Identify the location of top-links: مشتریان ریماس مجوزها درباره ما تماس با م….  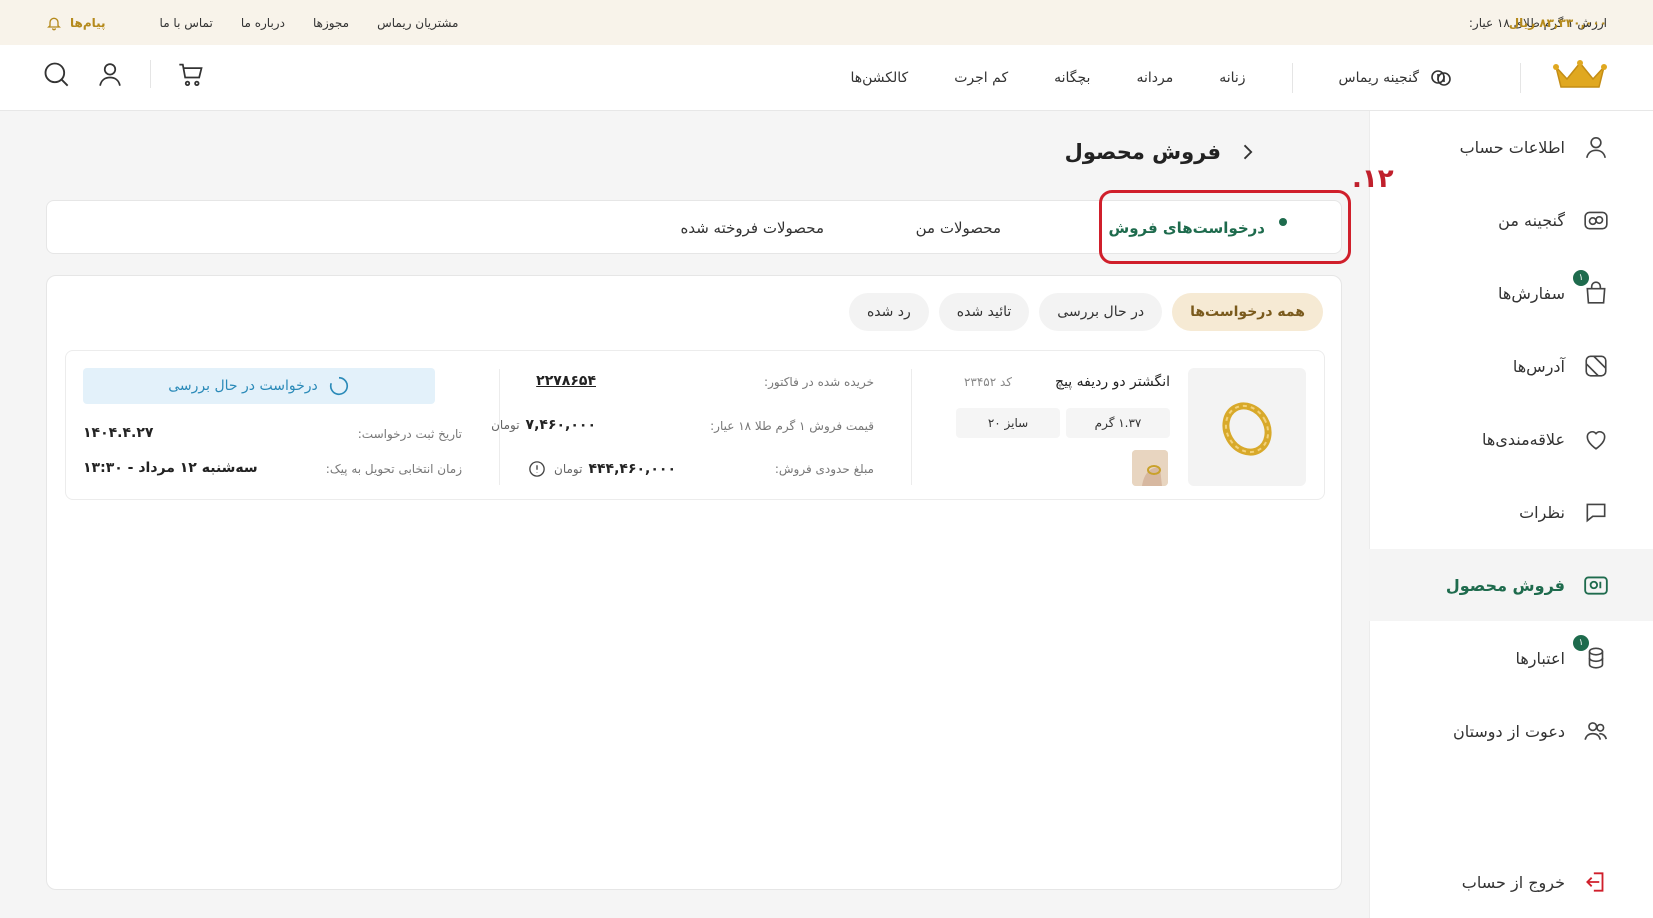
(252, 23).